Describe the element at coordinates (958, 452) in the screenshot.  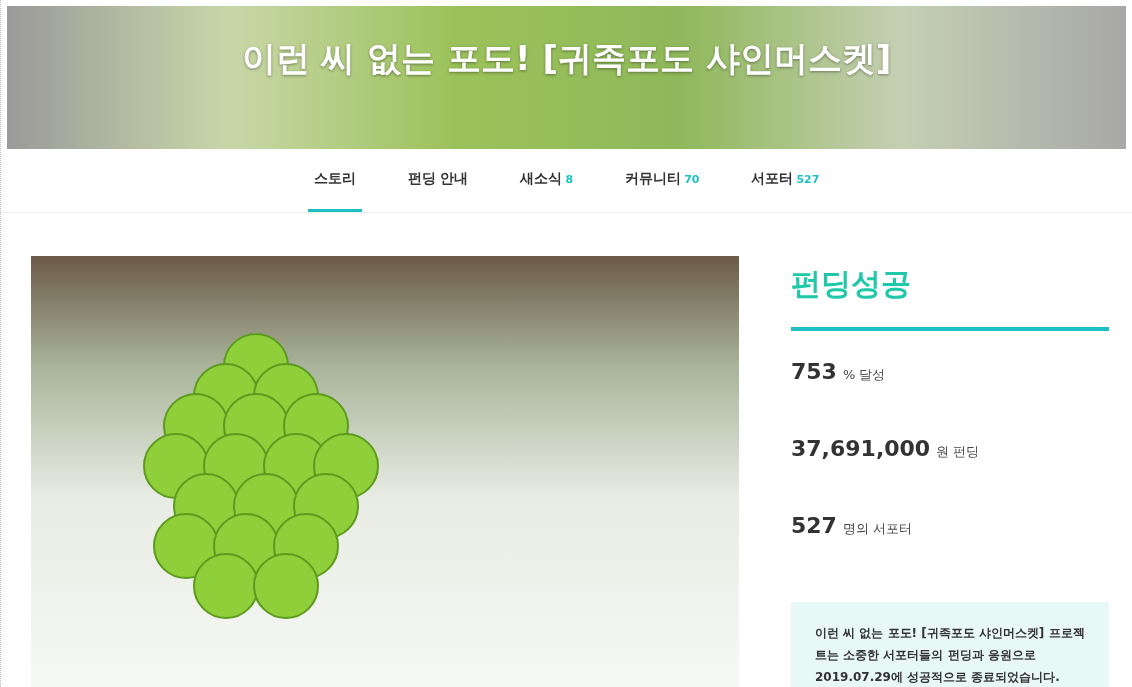
I see `stat-unit: 원 펀딩` at that location.